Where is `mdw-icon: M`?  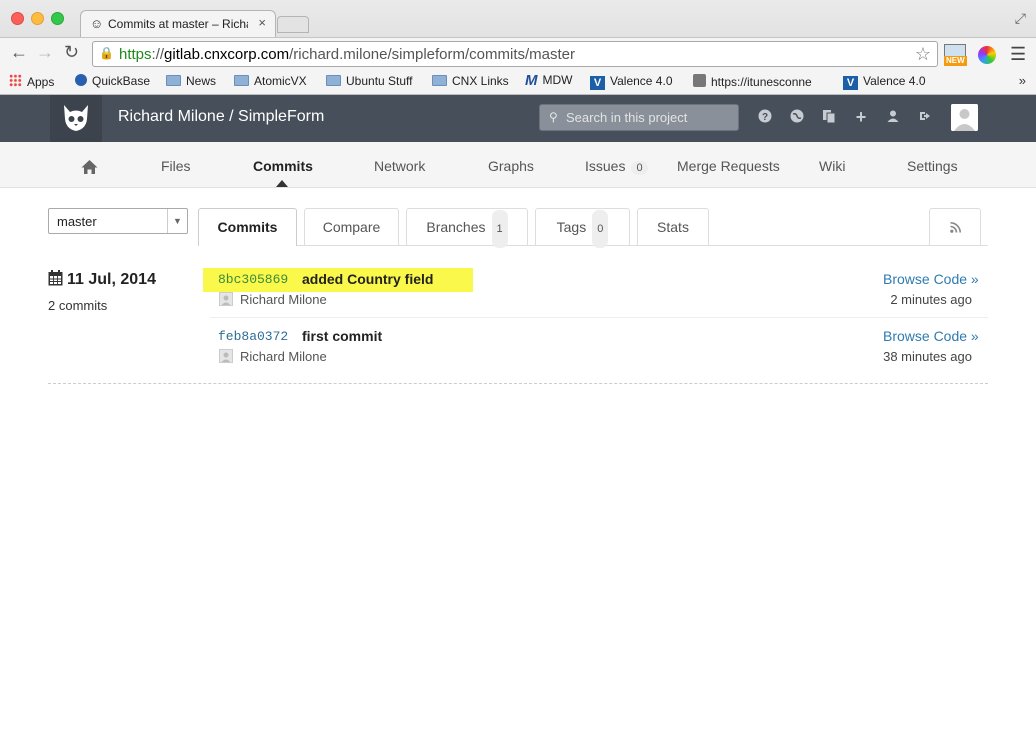 mdw-icon: M is located at coordinates (531, 80).